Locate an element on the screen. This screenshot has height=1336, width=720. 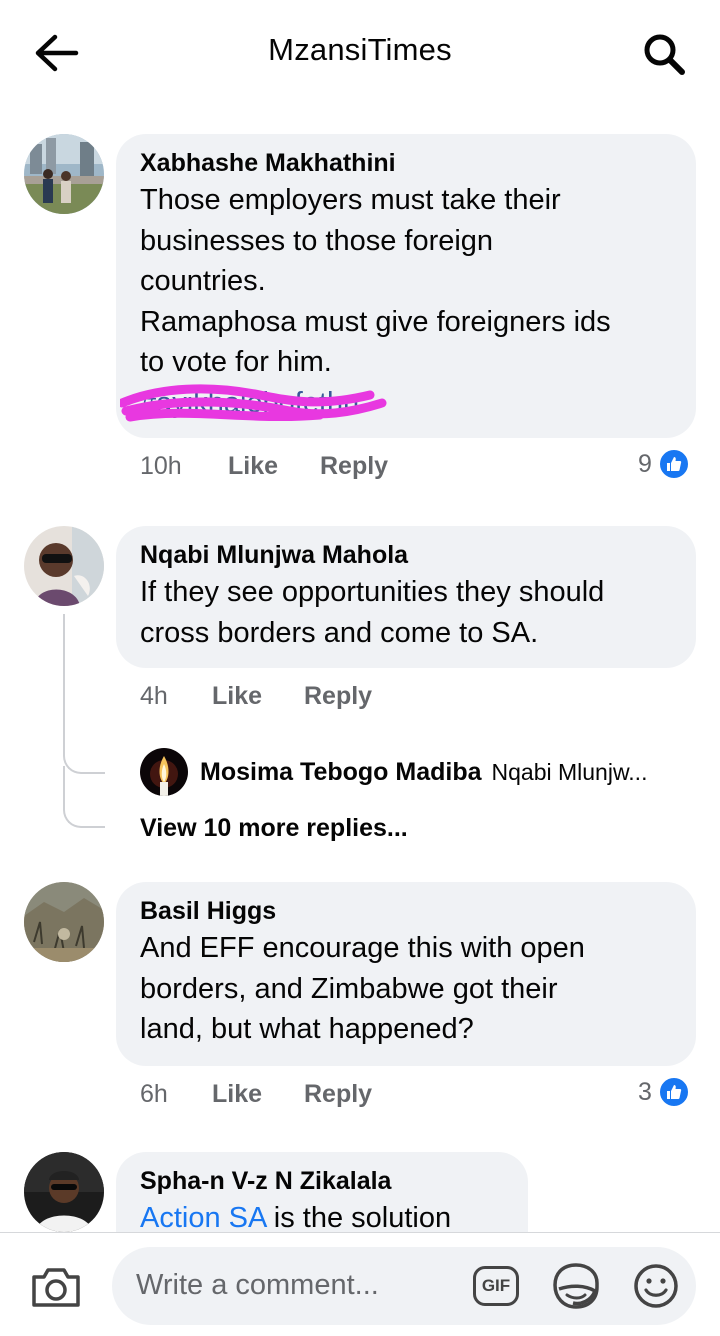
comment-time: 4h is located at coordinates (154, 696).